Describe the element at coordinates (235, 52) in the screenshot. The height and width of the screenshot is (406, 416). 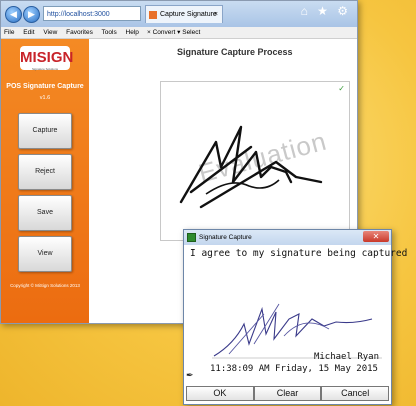
I see `page-title: Signature Capture Process` at that location.